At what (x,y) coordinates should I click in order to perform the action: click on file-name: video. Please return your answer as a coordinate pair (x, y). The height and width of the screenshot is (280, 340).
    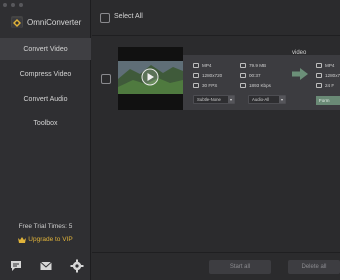
    Looking at the image, I should click on (299, 53).